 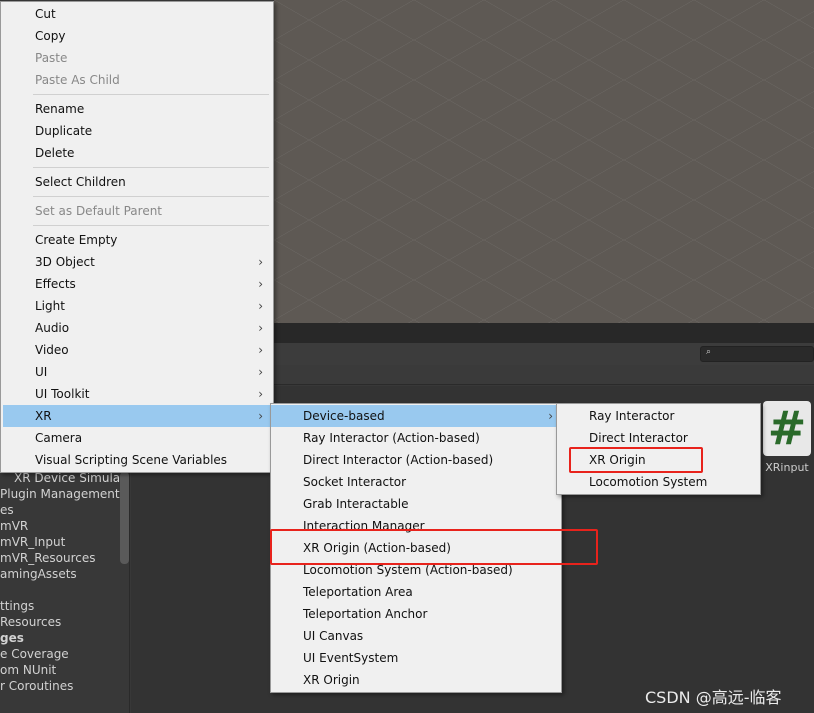 What do you see at coordinates (64, 622) in the screenshot?
I see `project-tree-item: Resources` at bounding box center [64, 622].